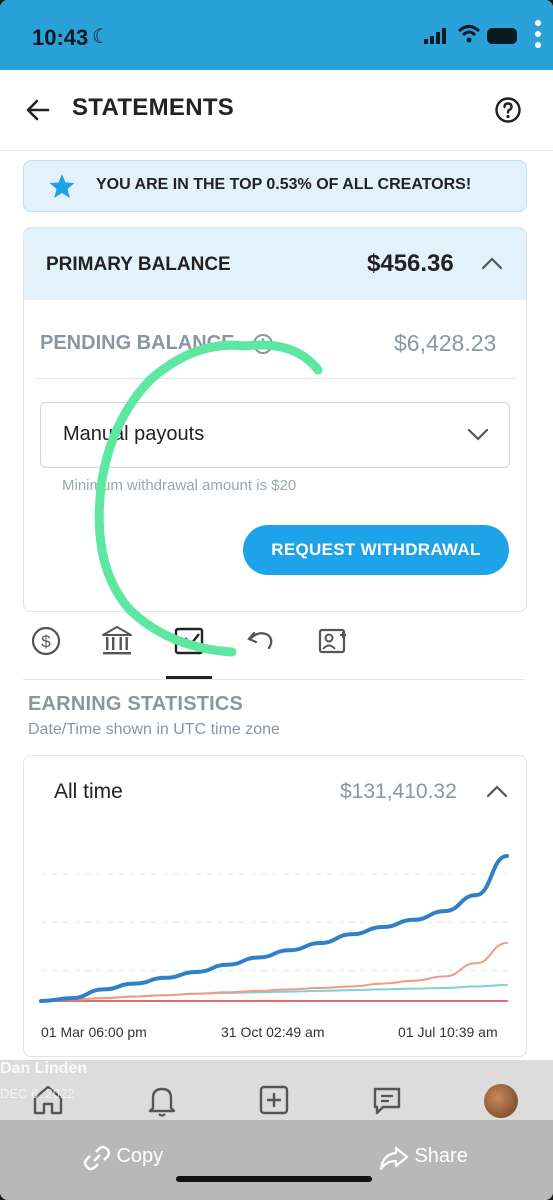 Image resolution: width=553 pixels, height=1200 pixels. I want to click on bank-icon, so click(117, 641).